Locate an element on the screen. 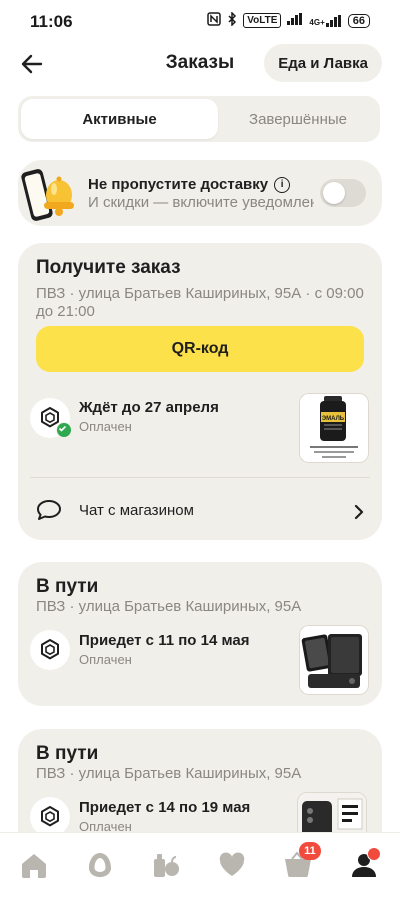 The width and height of the screenshot is (400, 898). bluetooth-icon is located at coordinates (232, 20).